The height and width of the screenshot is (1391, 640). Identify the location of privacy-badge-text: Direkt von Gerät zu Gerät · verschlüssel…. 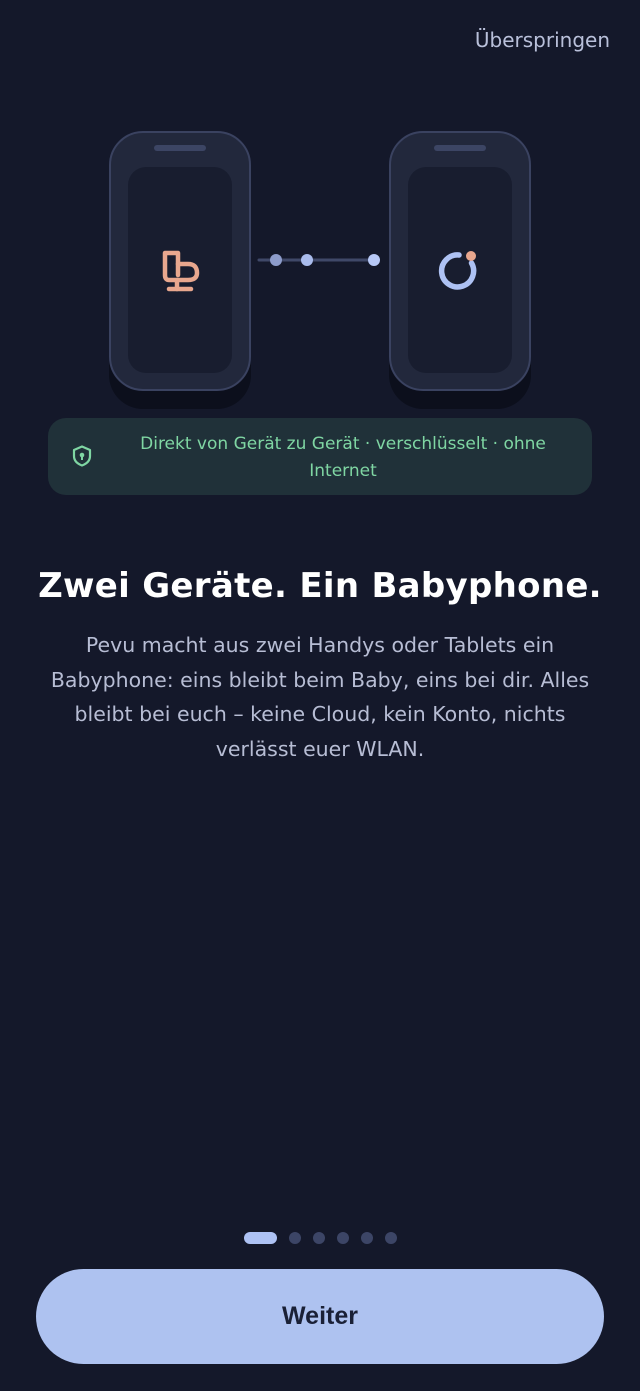
(343, 457).